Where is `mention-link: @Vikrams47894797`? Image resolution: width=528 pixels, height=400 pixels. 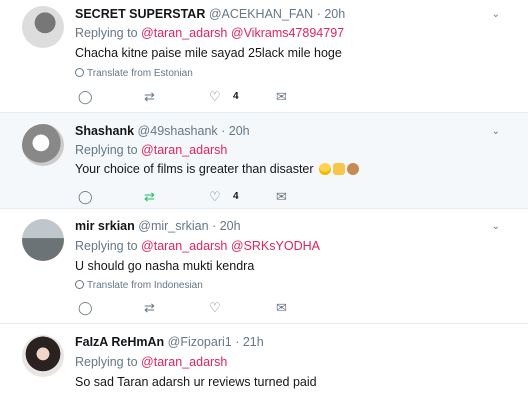 mention-link: @Vikrams47894797 is located at coordinates (287, 33).